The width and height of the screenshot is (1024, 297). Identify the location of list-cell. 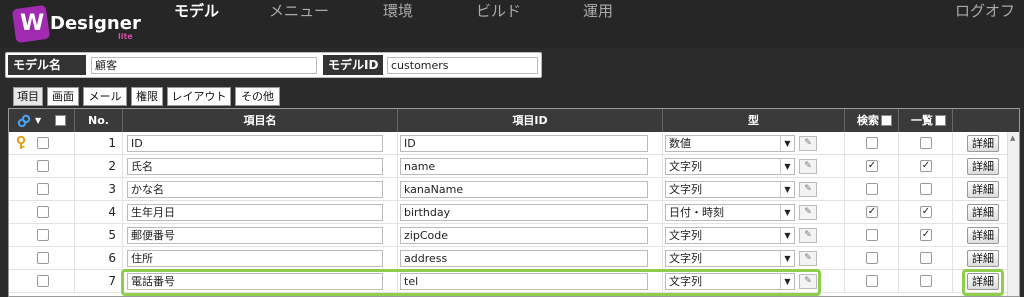
(926, 143).